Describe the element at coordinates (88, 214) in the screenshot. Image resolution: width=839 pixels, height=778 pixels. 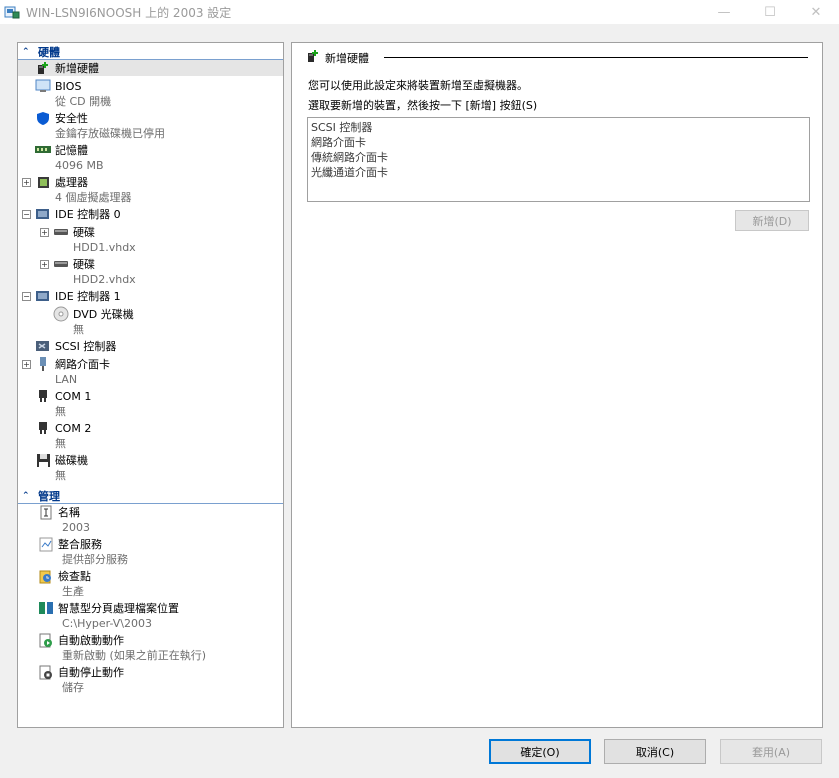
I see `tree-node-label: IDE 控制器 0` at that location.